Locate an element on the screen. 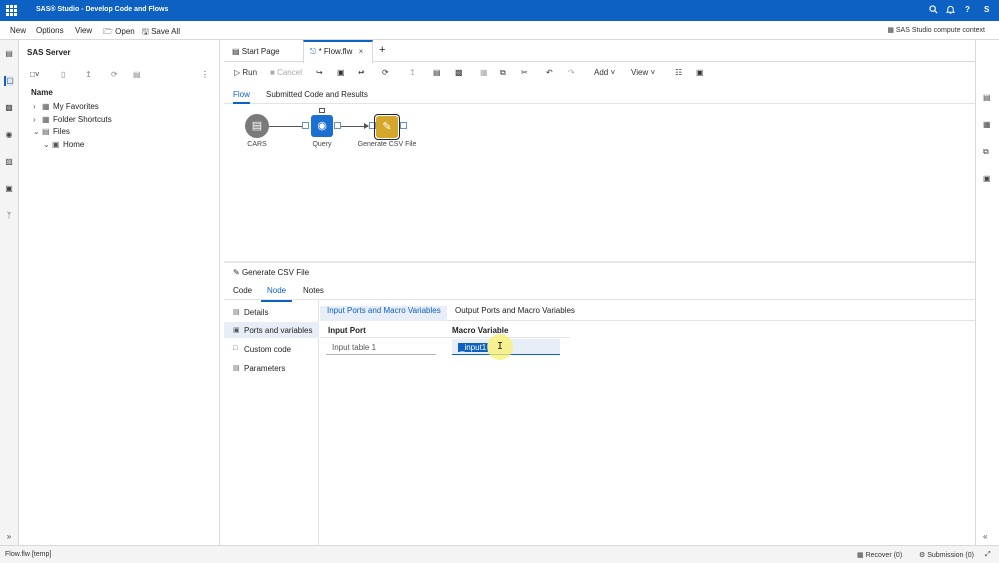 Image resolution: width=999 pixels, height=563 pixels. document-icon: ▤ is located at coordinates (987, 97).